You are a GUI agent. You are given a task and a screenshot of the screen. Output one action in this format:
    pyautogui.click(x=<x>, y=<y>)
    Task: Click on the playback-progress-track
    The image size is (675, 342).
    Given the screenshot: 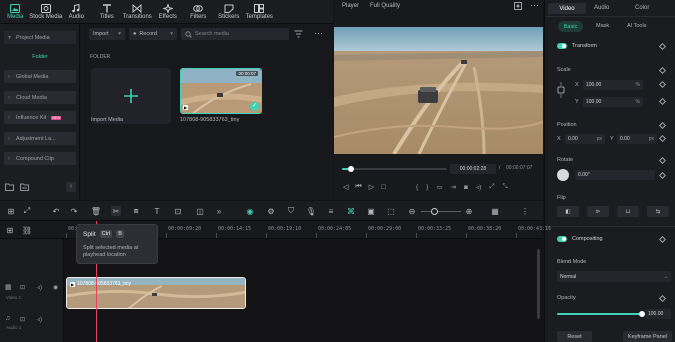 What is the action you would take?
    pyautogui.click(x=394, y=169)
    